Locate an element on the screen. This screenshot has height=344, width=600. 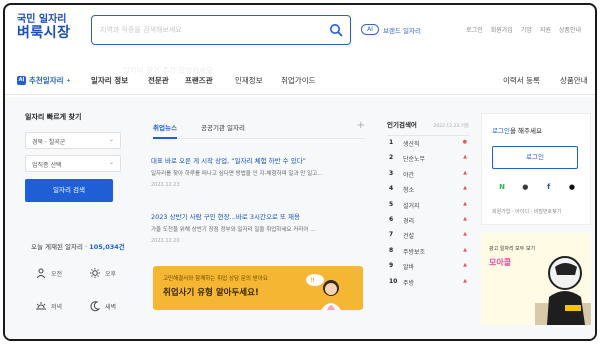
login-link: 로그인 is located at coordinates (474, 29).